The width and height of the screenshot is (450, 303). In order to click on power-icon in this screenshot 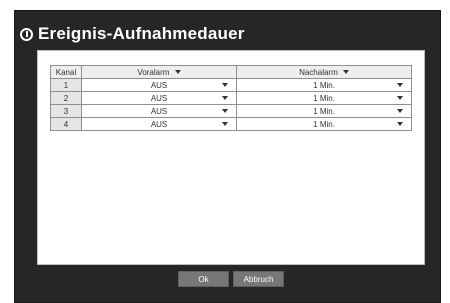, I will do `click(26, 34)`.